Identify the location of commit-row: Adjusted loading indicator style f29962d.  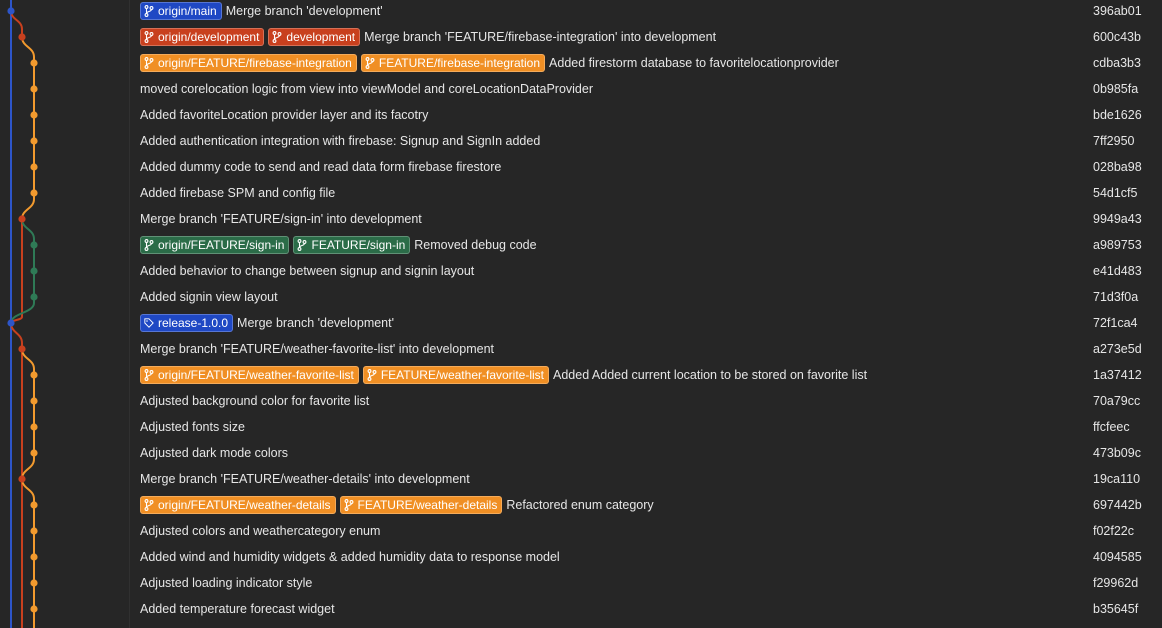
(645, 583).